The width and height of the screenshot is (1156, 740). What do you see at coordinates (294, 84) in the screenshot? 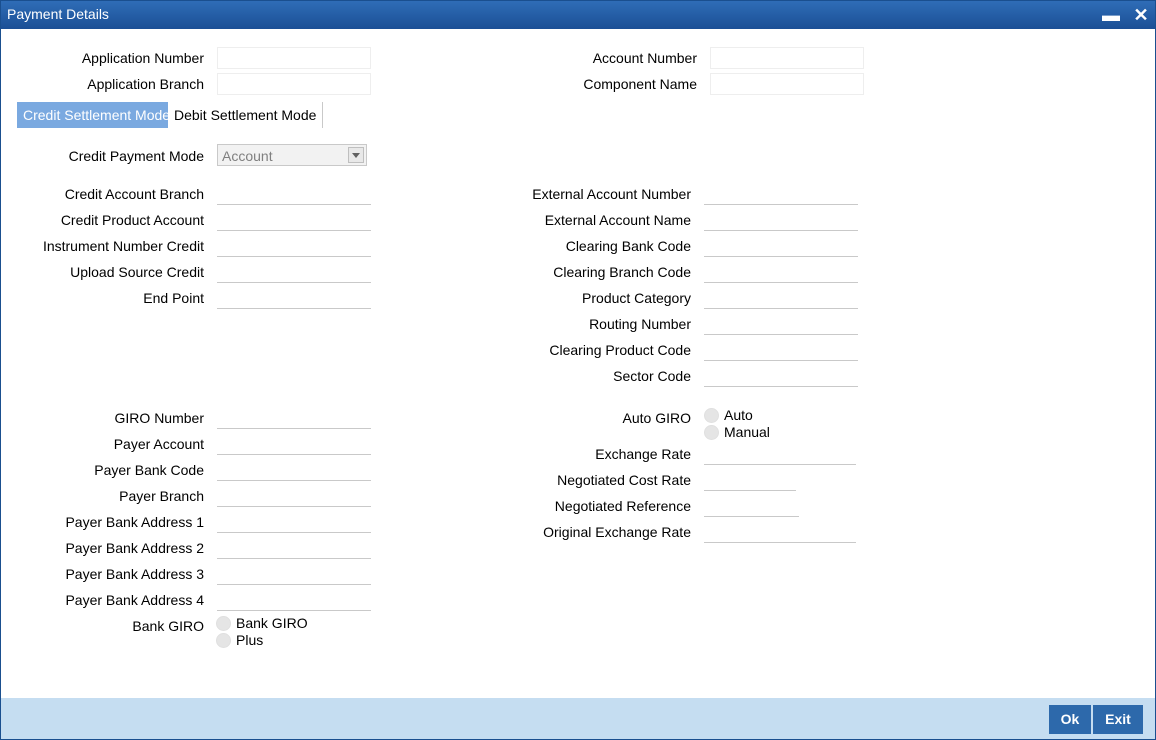
I see `application-branch-field` at bounding box center [294, 84].